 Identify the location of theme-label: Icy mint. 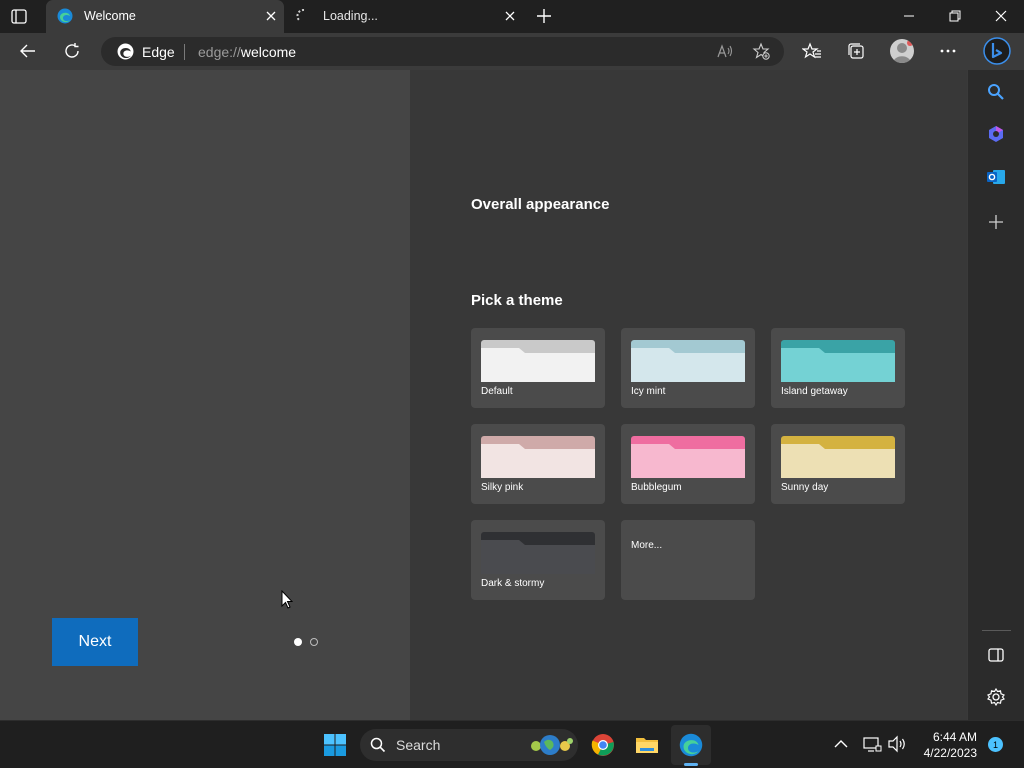
(648, 391).